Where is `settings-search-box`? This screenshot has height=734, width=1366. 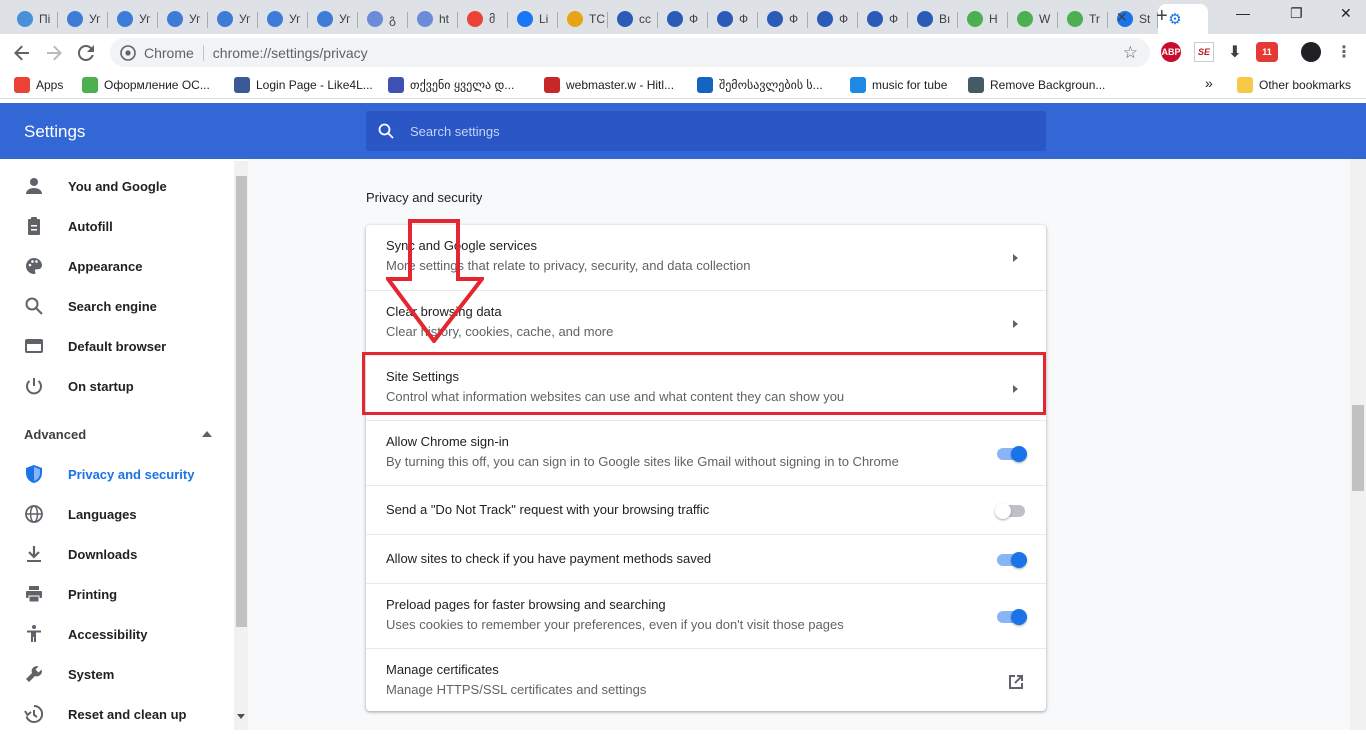 settings-search-box is located at coordinates (706, 131).